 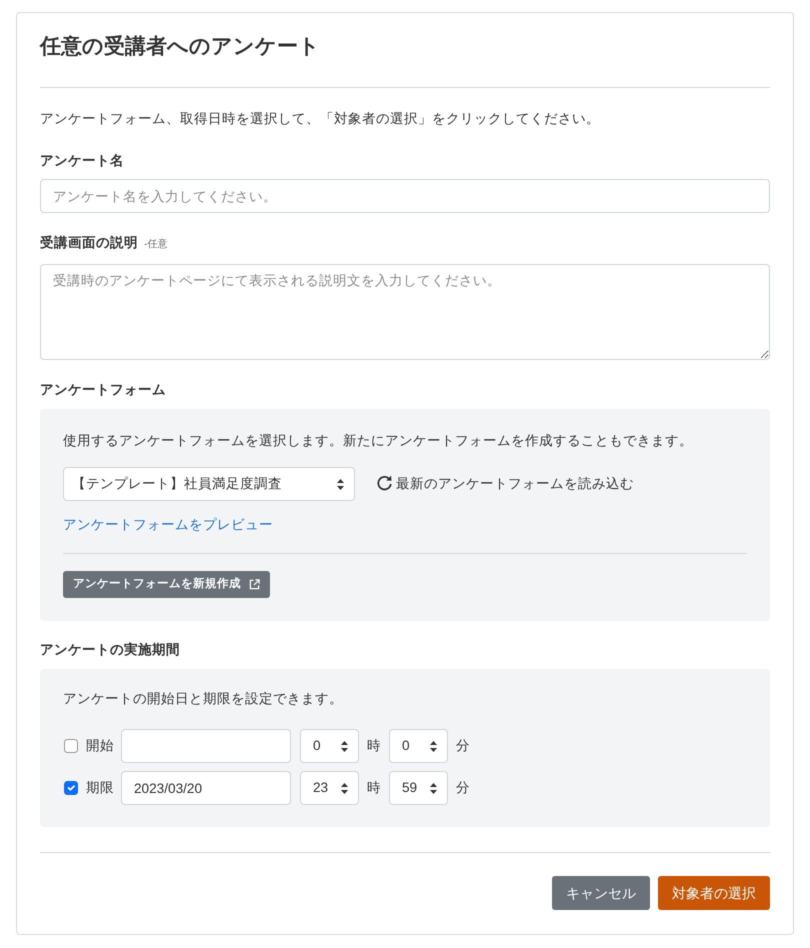 I want to click on instruction-text: アンケートフォーム、取得日時を選択して、「対象者の選択」をクリックしてください。, so click(x=320, y=119).